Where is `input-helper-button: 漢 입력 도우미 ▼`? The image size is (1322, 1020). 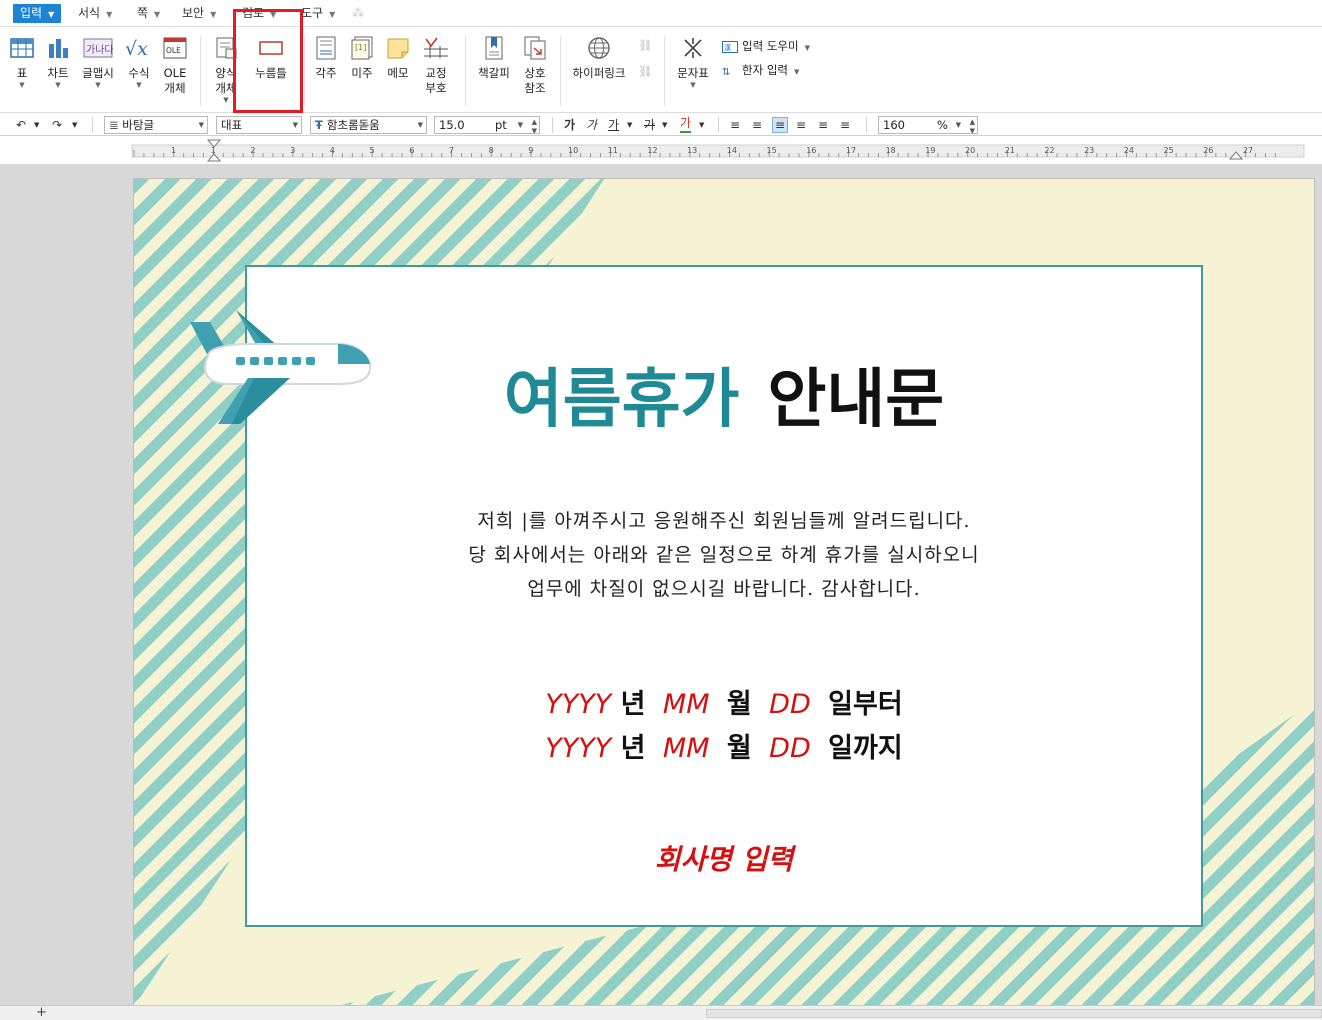 input-helper-button: 漢 입력 도우미 ▼ is located at coordinates (766, 46).